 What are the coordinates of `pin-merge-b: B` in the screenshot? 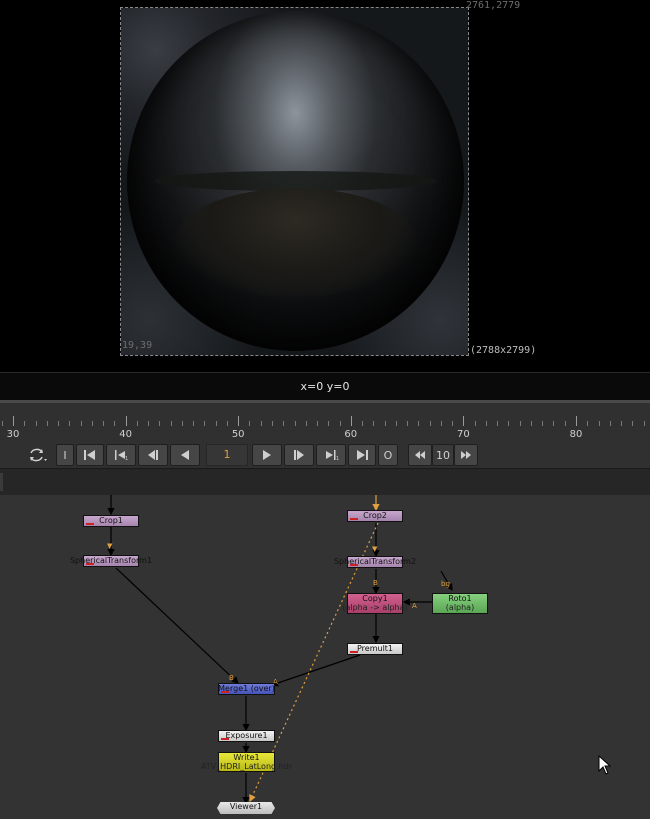 It's located at (231, 678).